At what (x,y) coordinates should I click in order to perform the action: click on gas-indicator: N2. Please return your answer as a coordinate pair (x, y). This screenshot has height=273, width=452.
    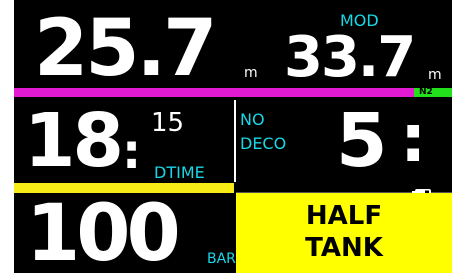
    Looking at the image, I should click on (433, 92).